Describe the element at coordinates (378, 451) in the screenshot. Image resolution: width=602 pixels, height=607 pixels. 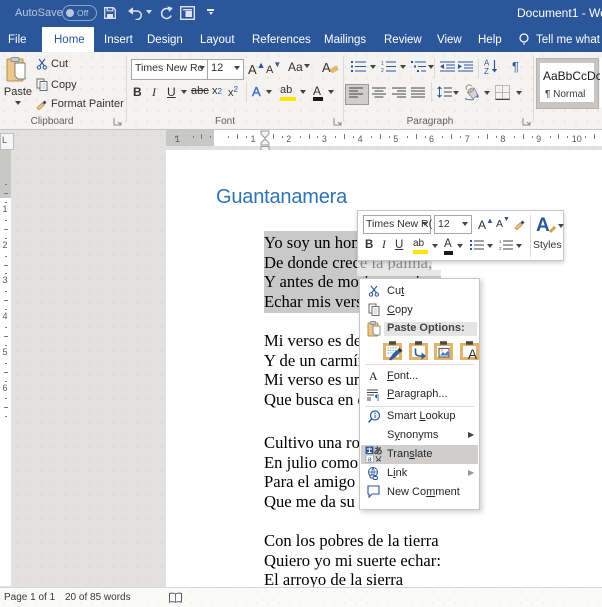
I see `svg-text: あ` at that location.